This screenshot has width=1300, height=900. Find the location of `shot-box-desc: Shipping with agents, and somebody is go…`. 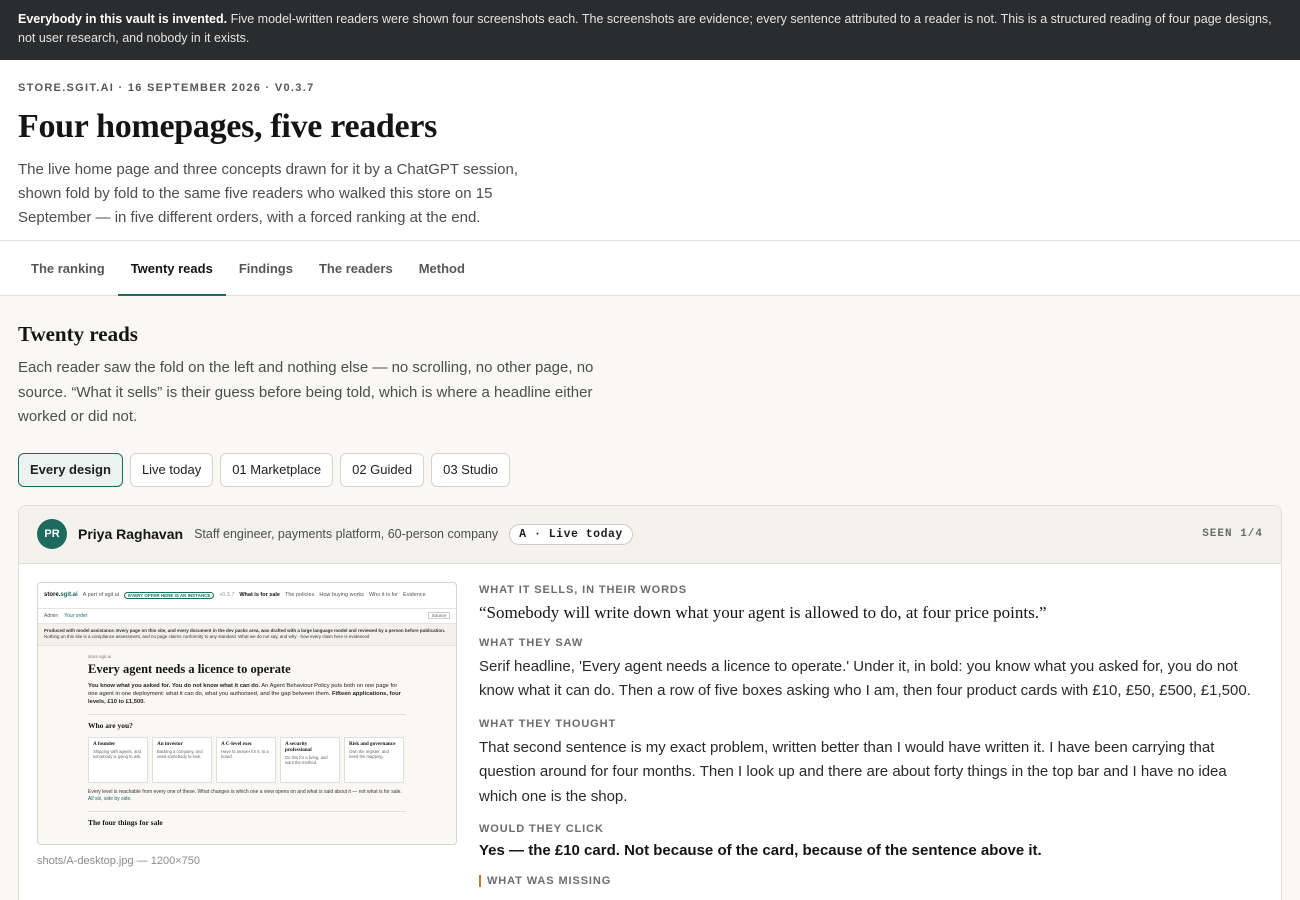

shot-box-desc: Shipping with agents, and somebody is go… is located at coordinates (117, 754).